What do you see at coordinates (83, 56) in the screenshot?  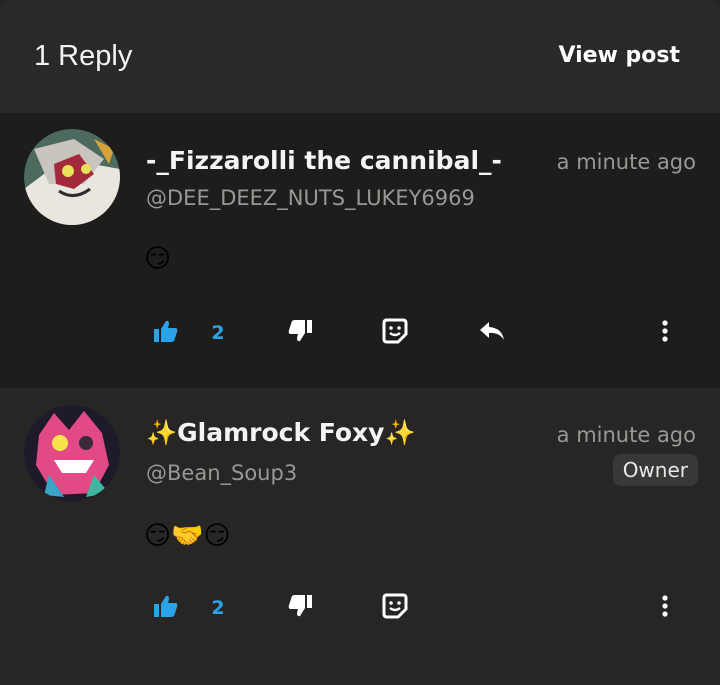 I see `replies-count-title: 1 Reply` at bounding box center [83, 56].